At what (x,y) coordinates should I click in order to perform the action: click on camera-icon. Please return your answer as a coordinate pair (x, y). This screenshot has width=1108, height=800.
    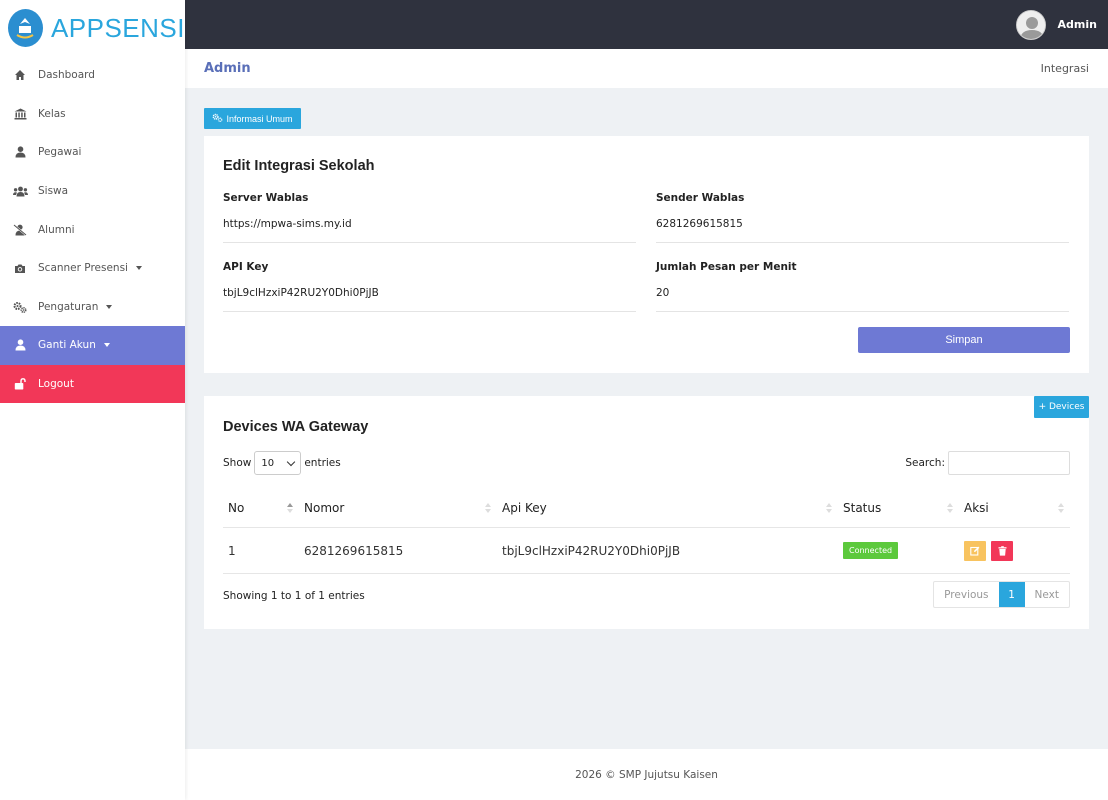
    Looking at the image, I should click on (20, 268).